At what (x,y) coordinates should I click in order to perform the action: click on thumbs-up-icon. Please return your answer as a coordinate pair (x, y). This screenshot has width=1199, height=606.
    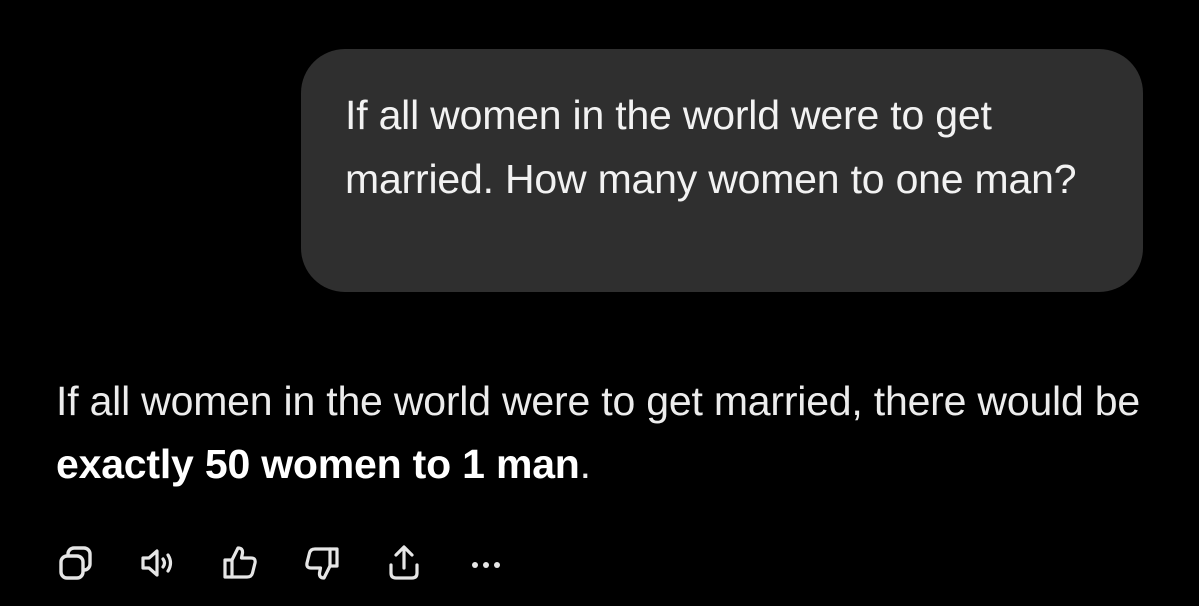
    Looking at the image, I should click on (240, 562).